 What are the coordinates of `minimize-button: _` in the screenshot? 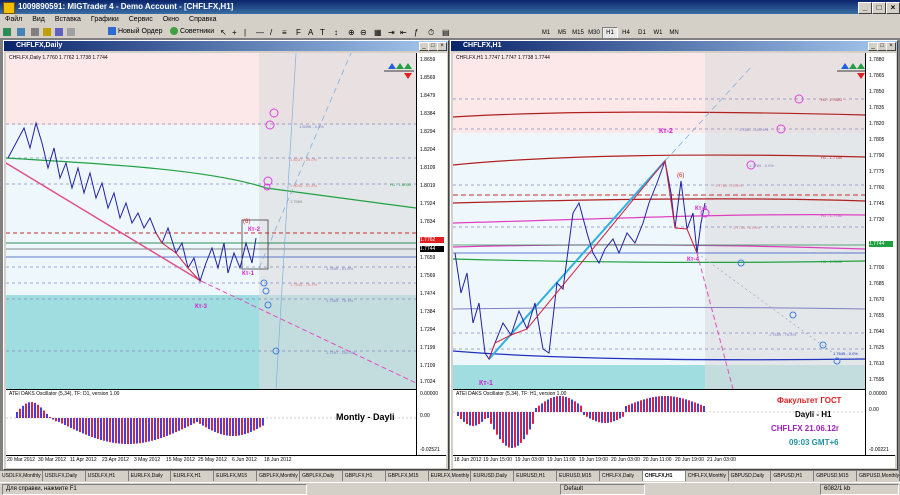 It's located at (865, 8).